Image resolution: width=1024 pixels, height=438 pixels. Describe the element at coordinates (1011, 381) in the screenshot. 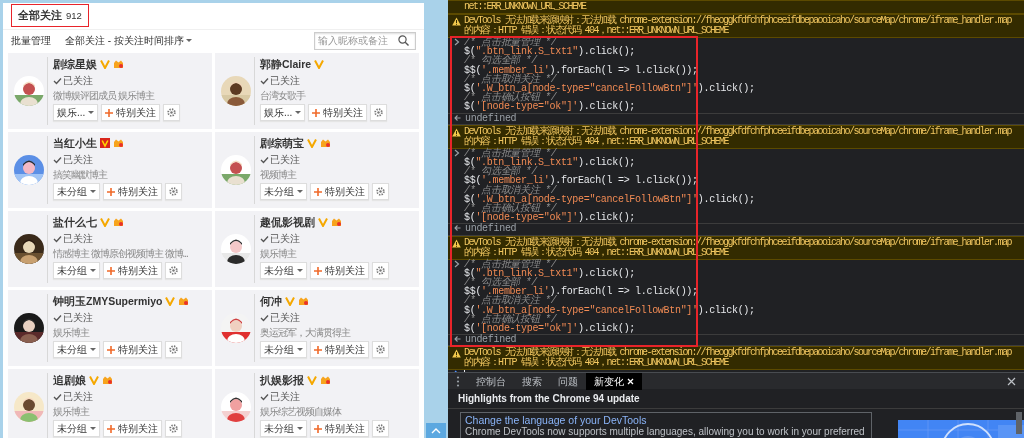

I see `close-icon` at that location.